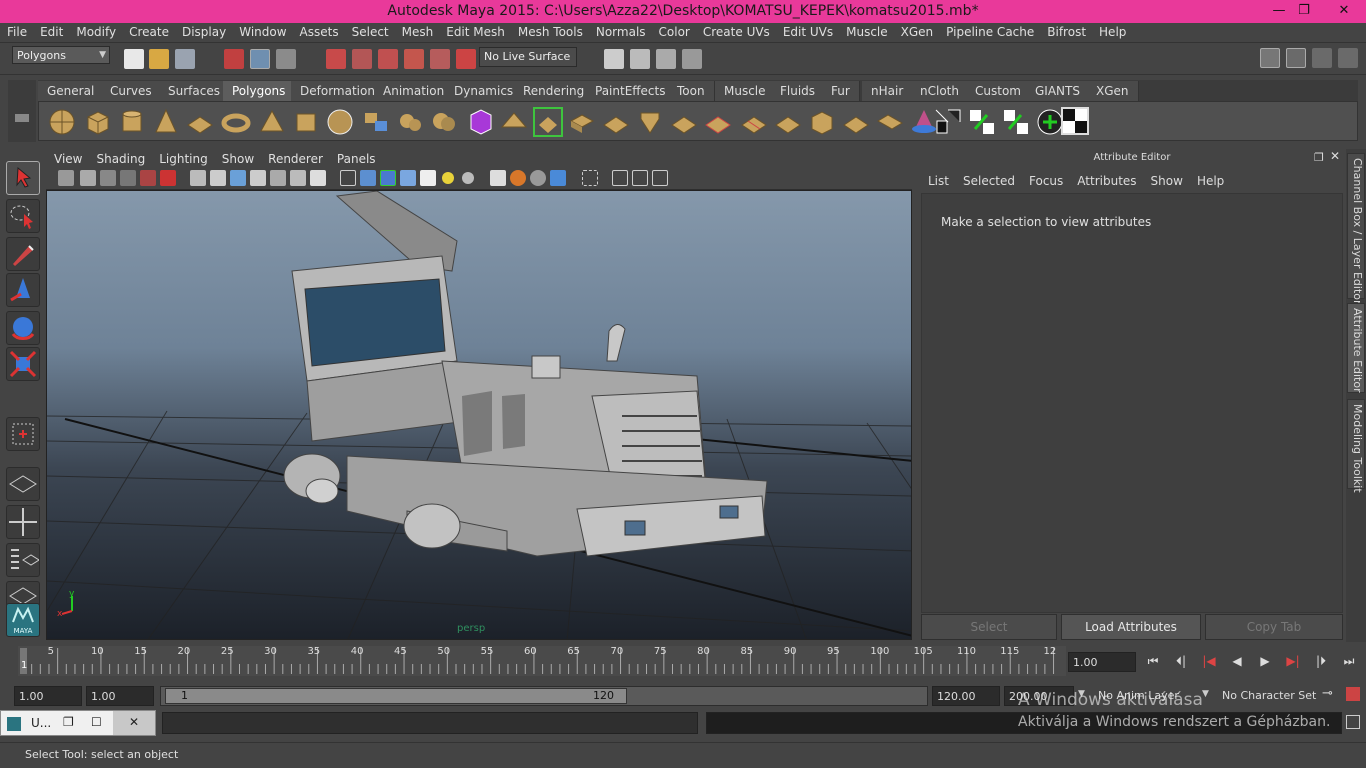 The image size is (1366, 768). Describe the element at coordinates (1327, 693) in the screenshot. I see `auto-key-icon: ⊸` at that location.